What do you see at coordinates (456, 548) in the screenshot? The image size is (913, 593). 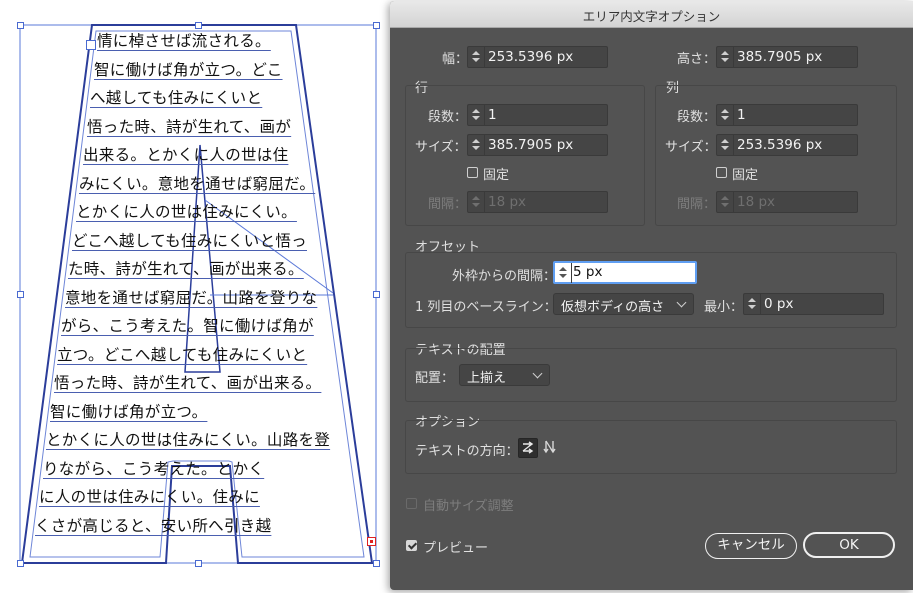 I see `preview-label: プレビュー` at bounding box center [456, 548].